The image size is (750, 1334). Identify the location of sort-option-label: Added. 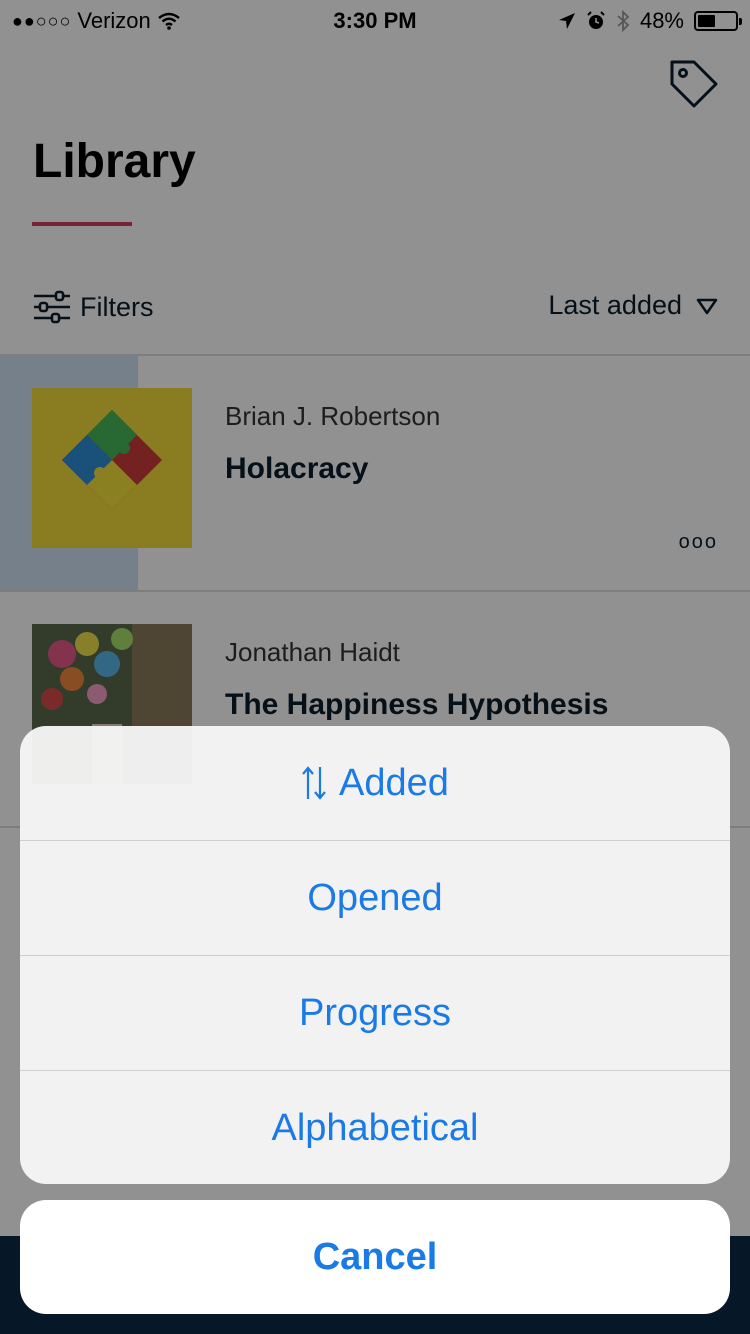
(394, 782).